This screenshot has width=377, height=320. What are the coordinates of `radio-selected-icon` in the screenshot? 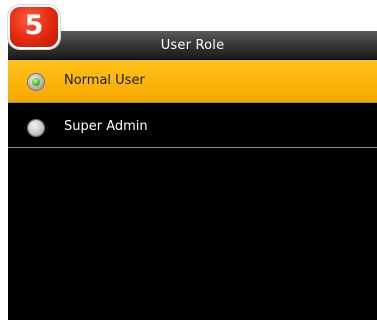 It's located at (36, 82).